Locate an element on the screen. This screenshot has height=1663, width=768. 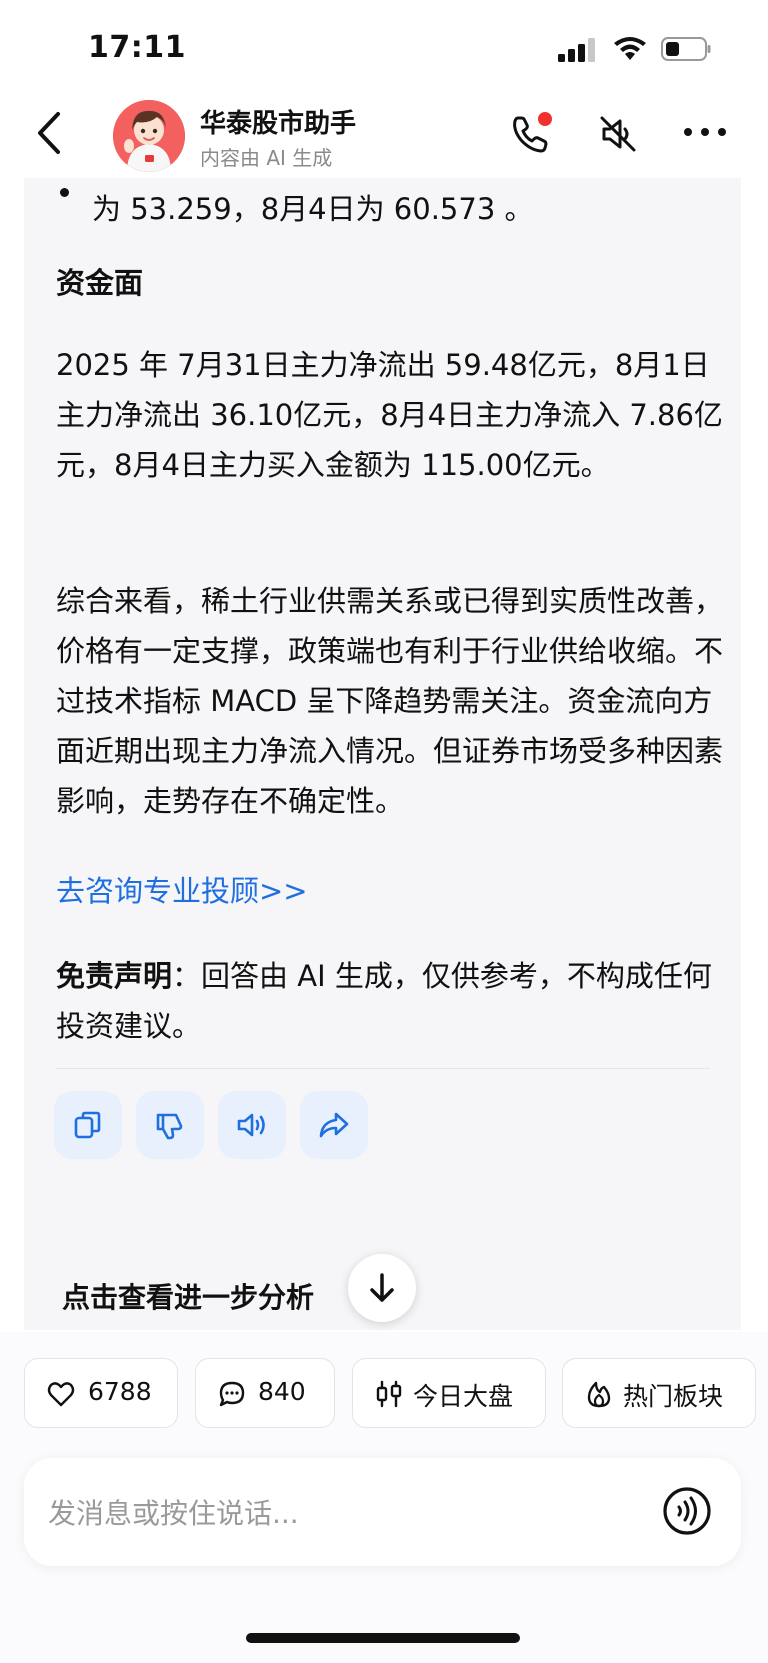
thumbs-down-icon is located at coordinates (169, 1126).